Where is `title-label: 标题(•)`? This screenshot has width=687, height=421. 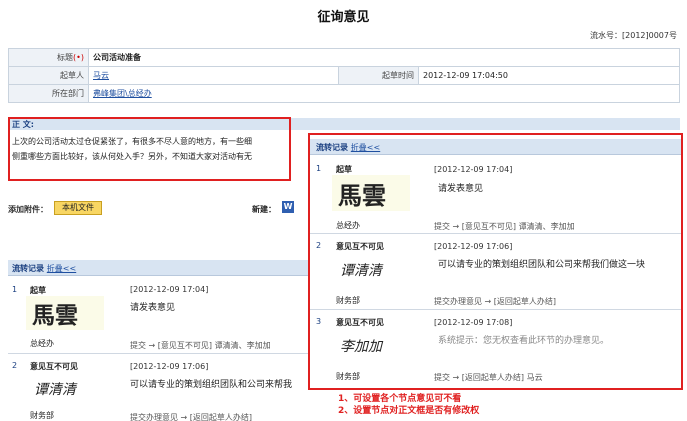
title-label: 标题(•) is located at coordinates (48, 57).